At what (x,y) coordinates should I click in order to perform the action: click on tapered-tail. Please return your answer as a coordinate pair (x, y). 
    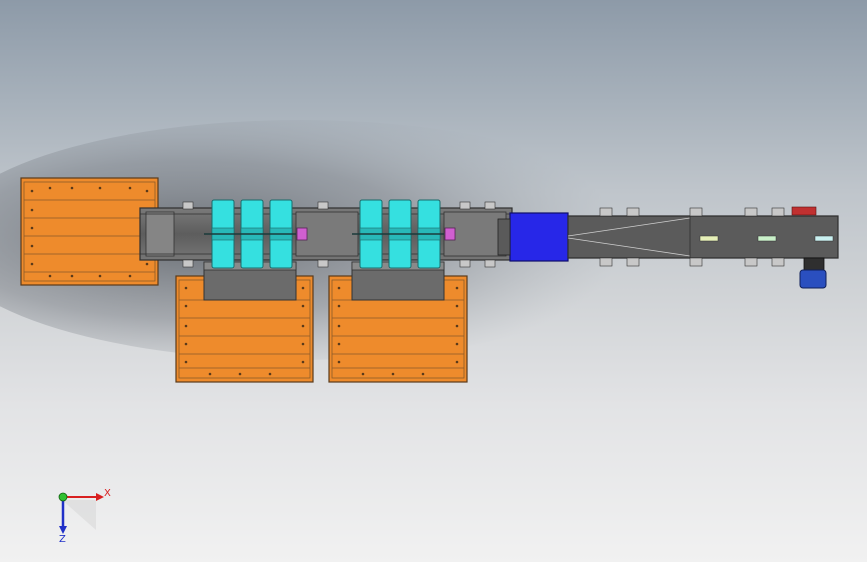
    Looking at the image, I should click on (703, 237).